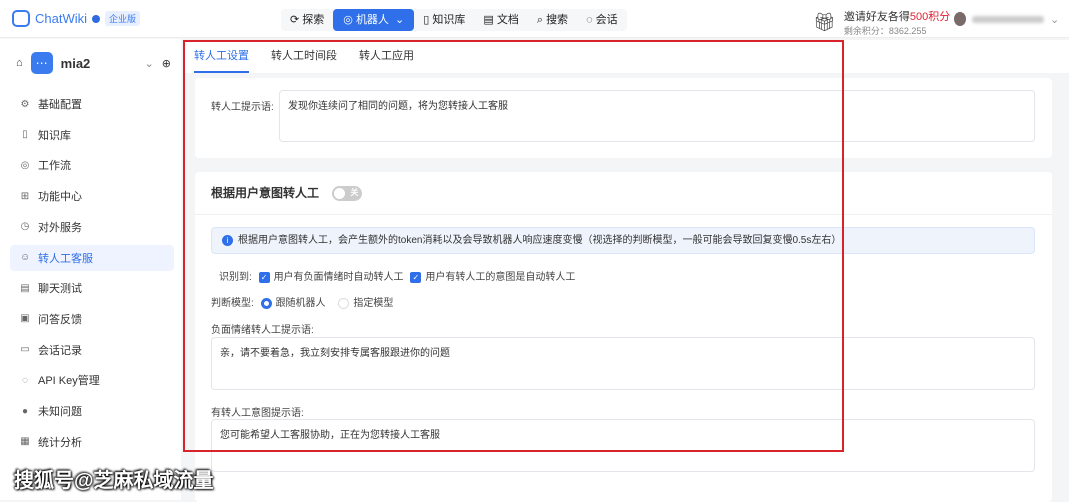 Image resolution: width=1069 pixels, height=502 pixels. I want to click on tab-transfer-settings: 转人工设置, so click(221, 56).